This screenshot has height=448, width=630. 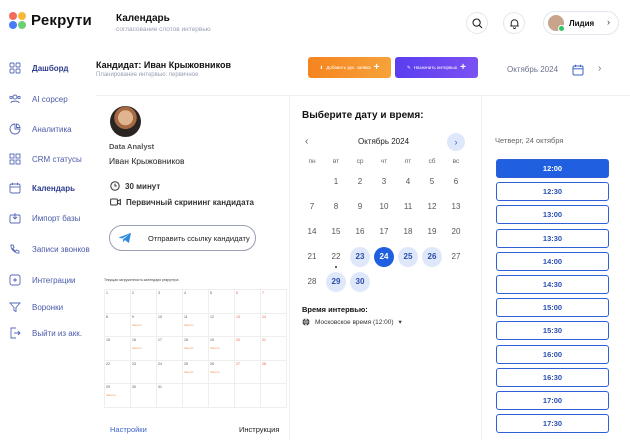 What do you see at coordinates (336, 206) in the screenshot?
I see `calendar-day: 8` at bounding box center [336, 206].